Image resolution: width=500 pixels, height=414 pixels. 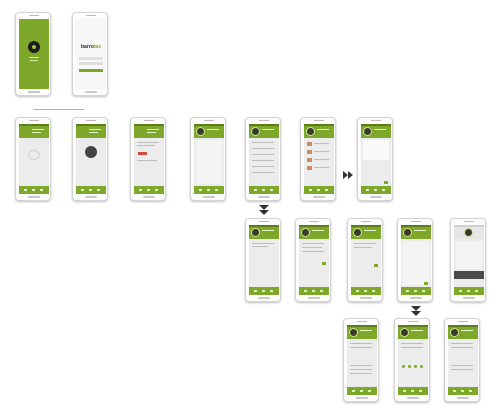 I want to click on login-screen-phone: barrotas, so click(x=90, y=54).